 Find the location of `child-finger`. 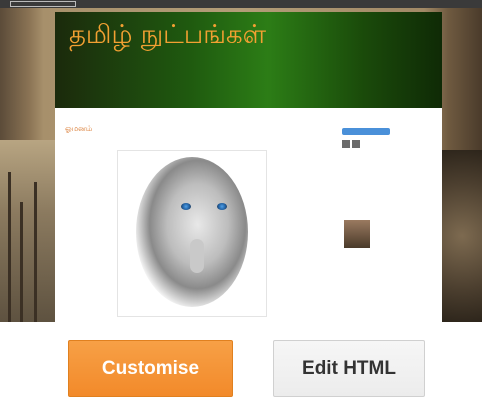

child-finger is located at coordinates (197, 256).